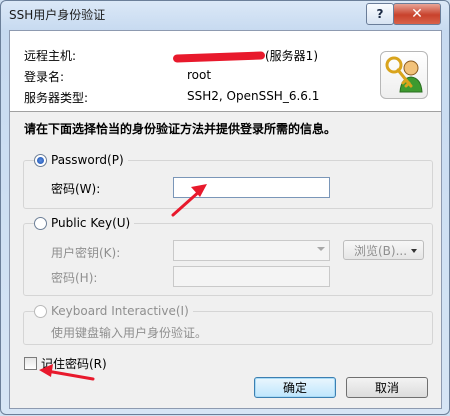 This screenshot has height=416, width=450. I want to click on password-group: Password(P) 密码(W):, so click(228, 181).